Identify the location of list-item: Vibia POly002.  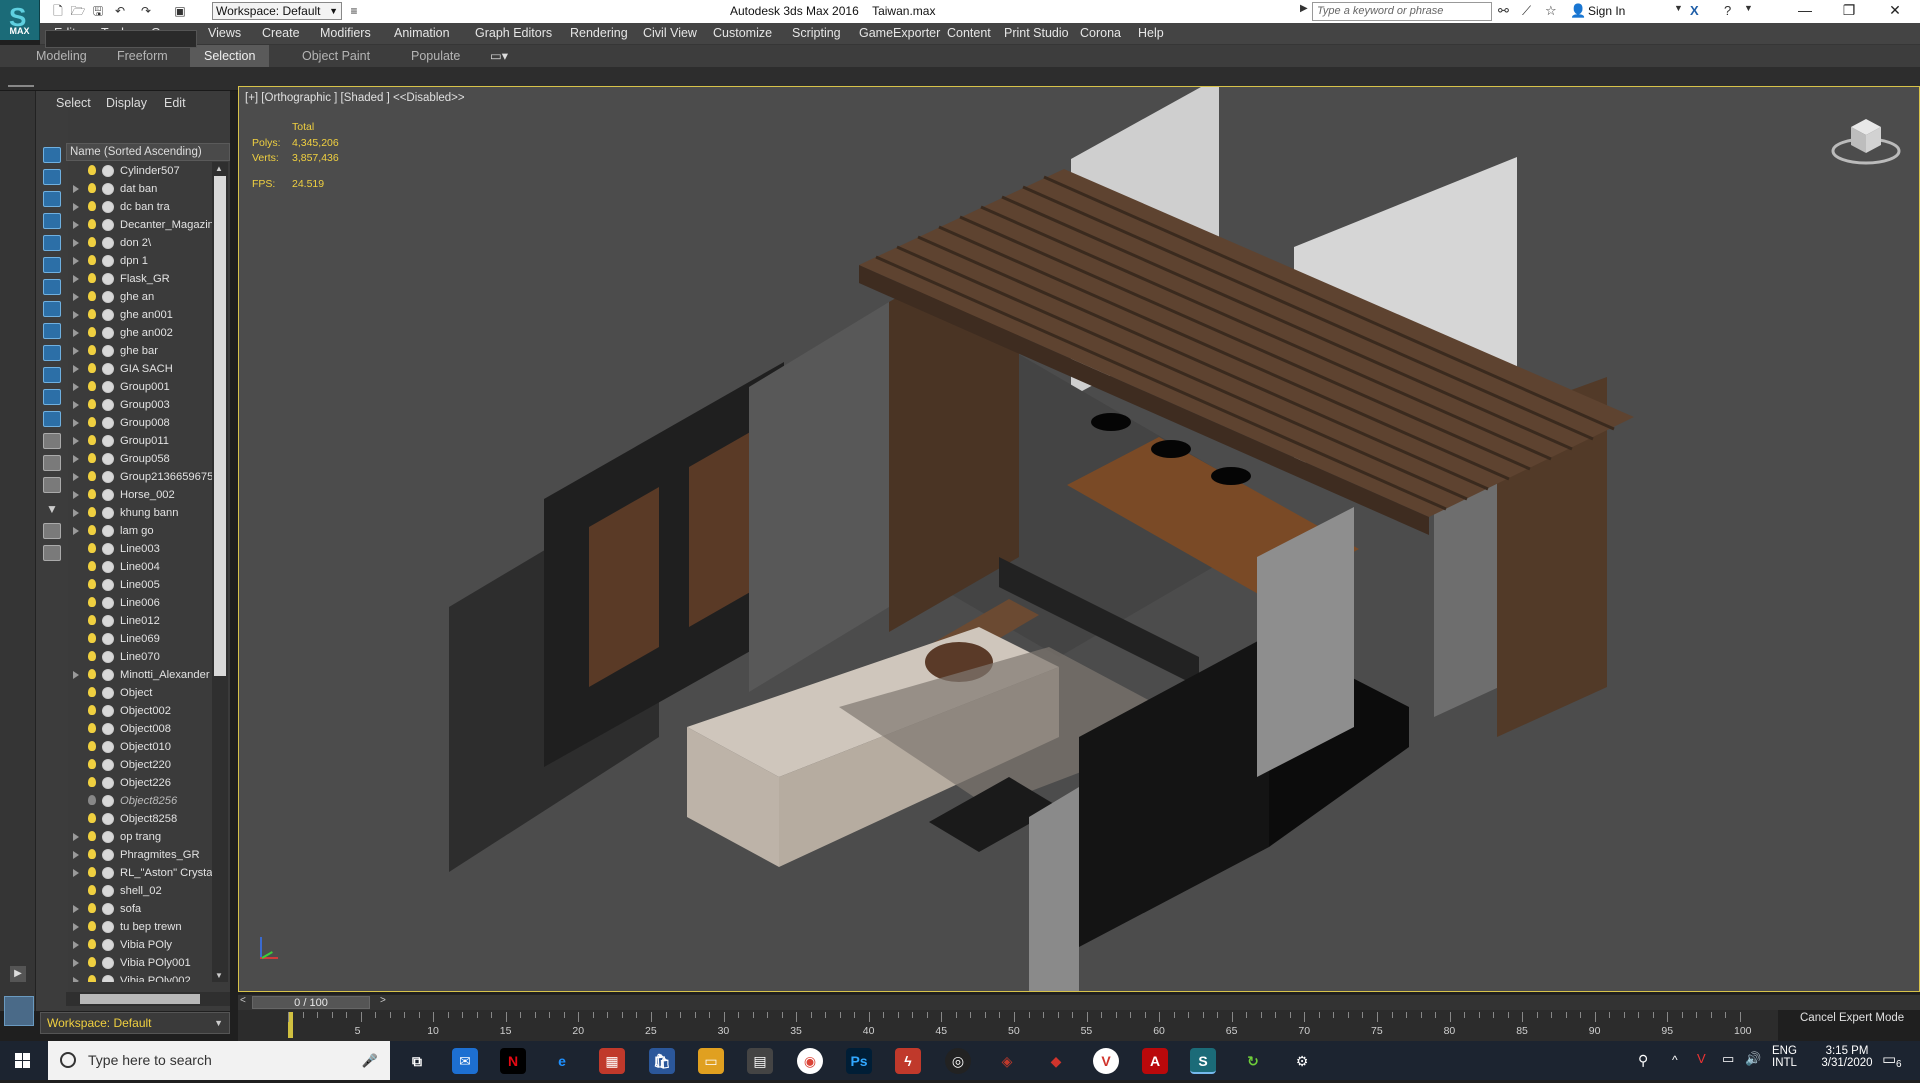
(139, 977).